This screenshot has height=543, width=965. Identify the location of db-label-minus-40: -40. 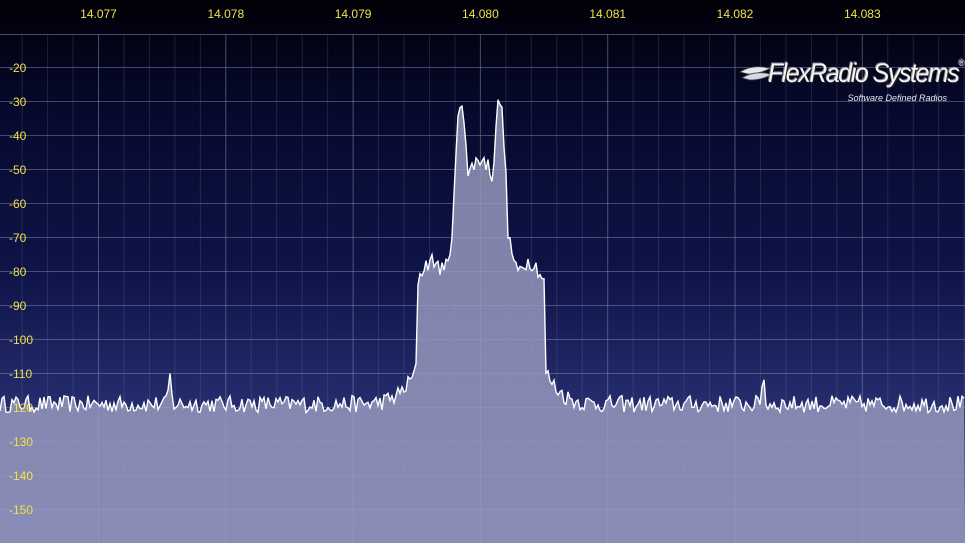
(18, 135).